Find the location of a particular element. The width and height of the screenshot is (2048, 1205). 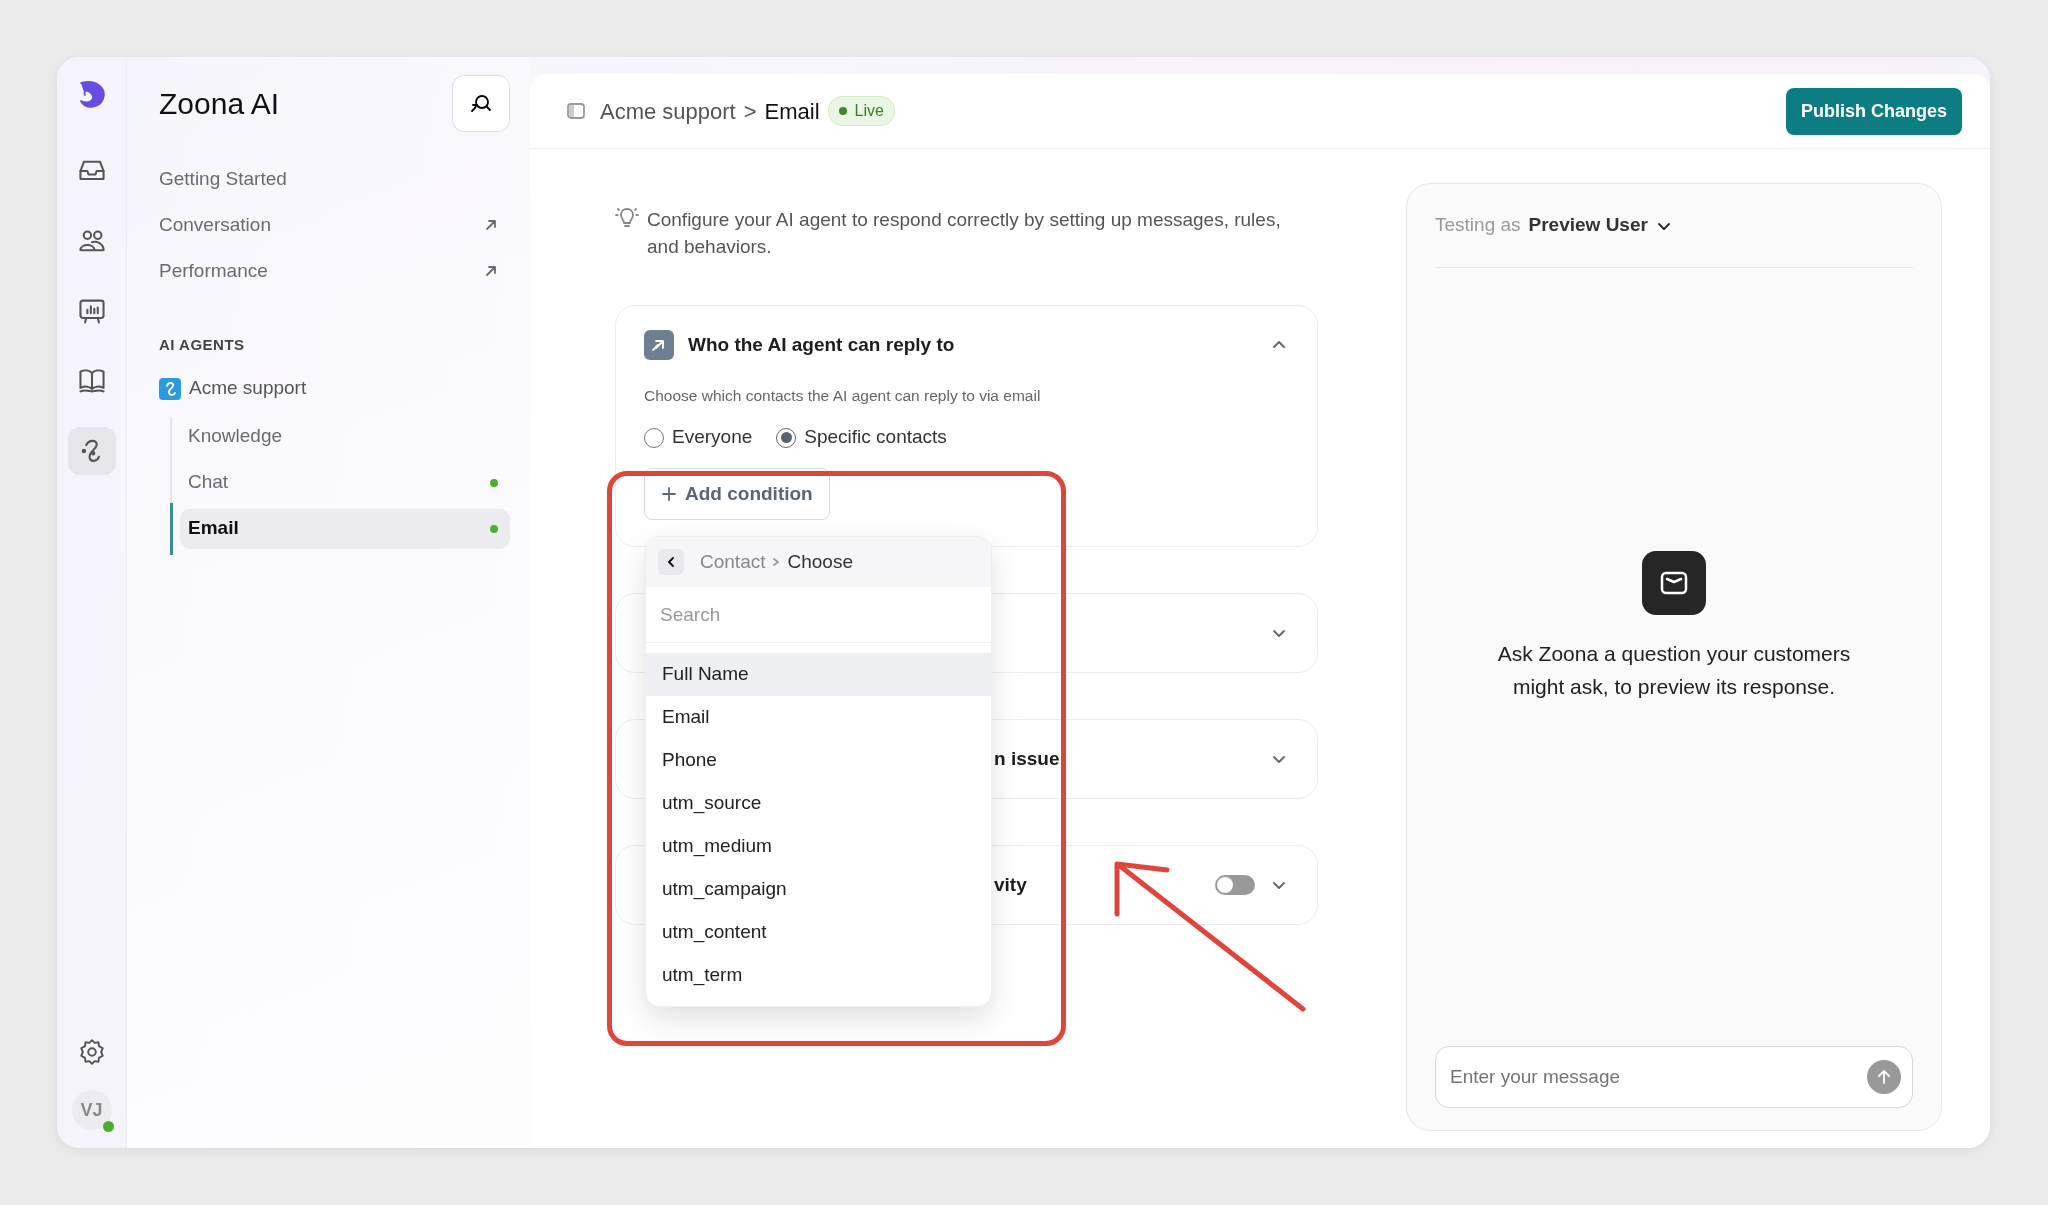

app-title: Zoona AI is located at coordinates (219, 104).